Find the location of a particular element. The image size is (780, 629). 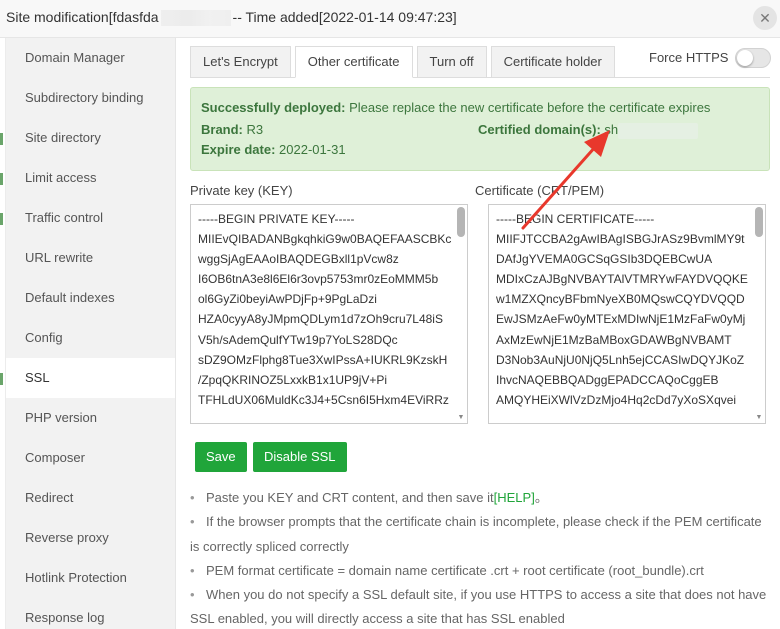

sidebar-item-site-directory: Site directory is located at coordinates (90, 138).